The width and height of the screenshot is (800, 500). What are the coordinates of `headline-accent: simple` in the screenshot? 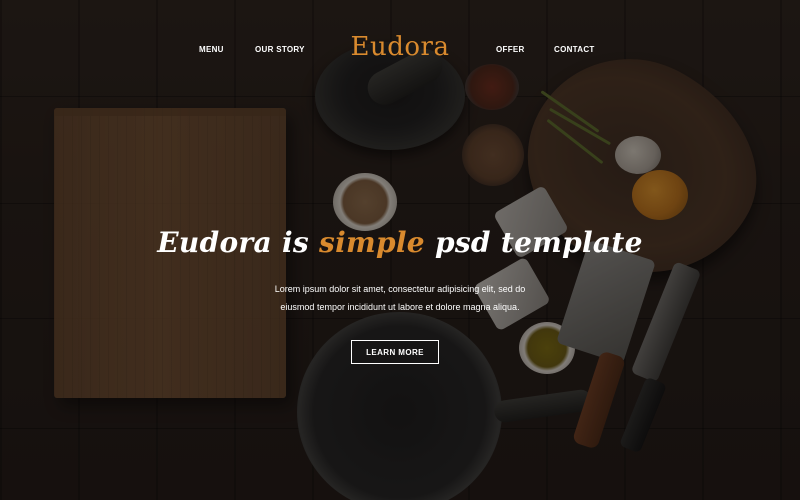 It's located at (372, 242).